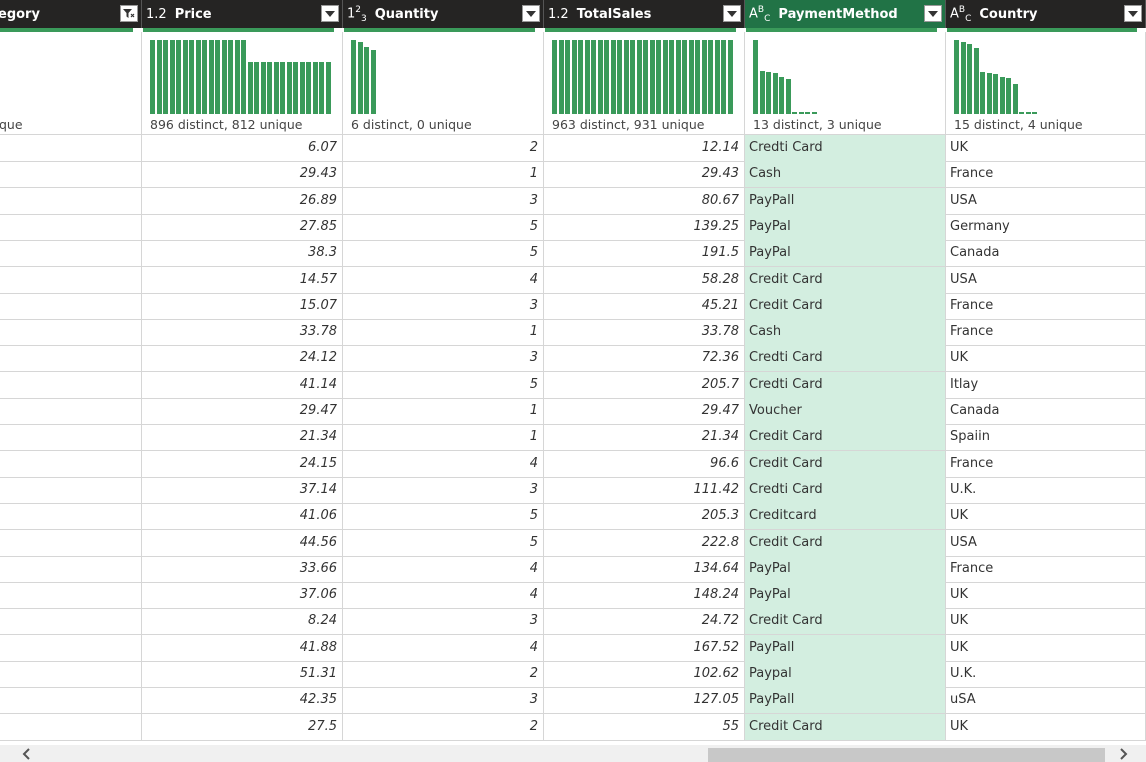  I want to click on cell-paymentmethod: Voucher, so click(845, 411).